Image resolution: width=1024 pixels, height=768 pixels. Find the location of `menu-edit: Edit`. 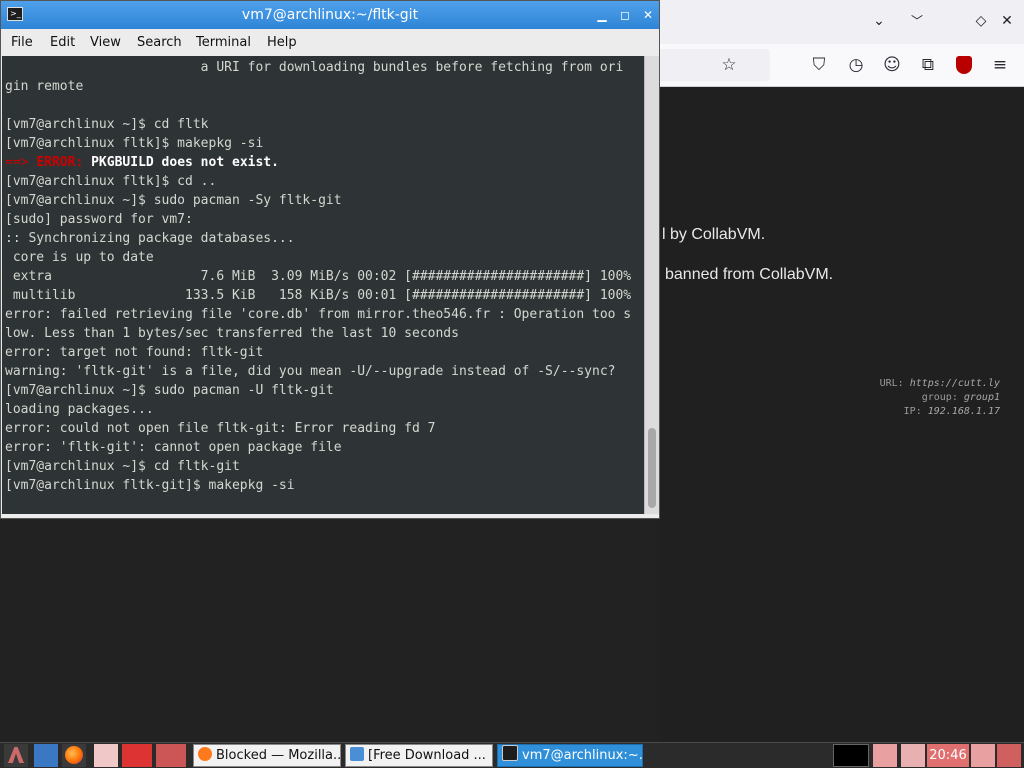

menu-edit: Edit is located at coordinates (62, 42).